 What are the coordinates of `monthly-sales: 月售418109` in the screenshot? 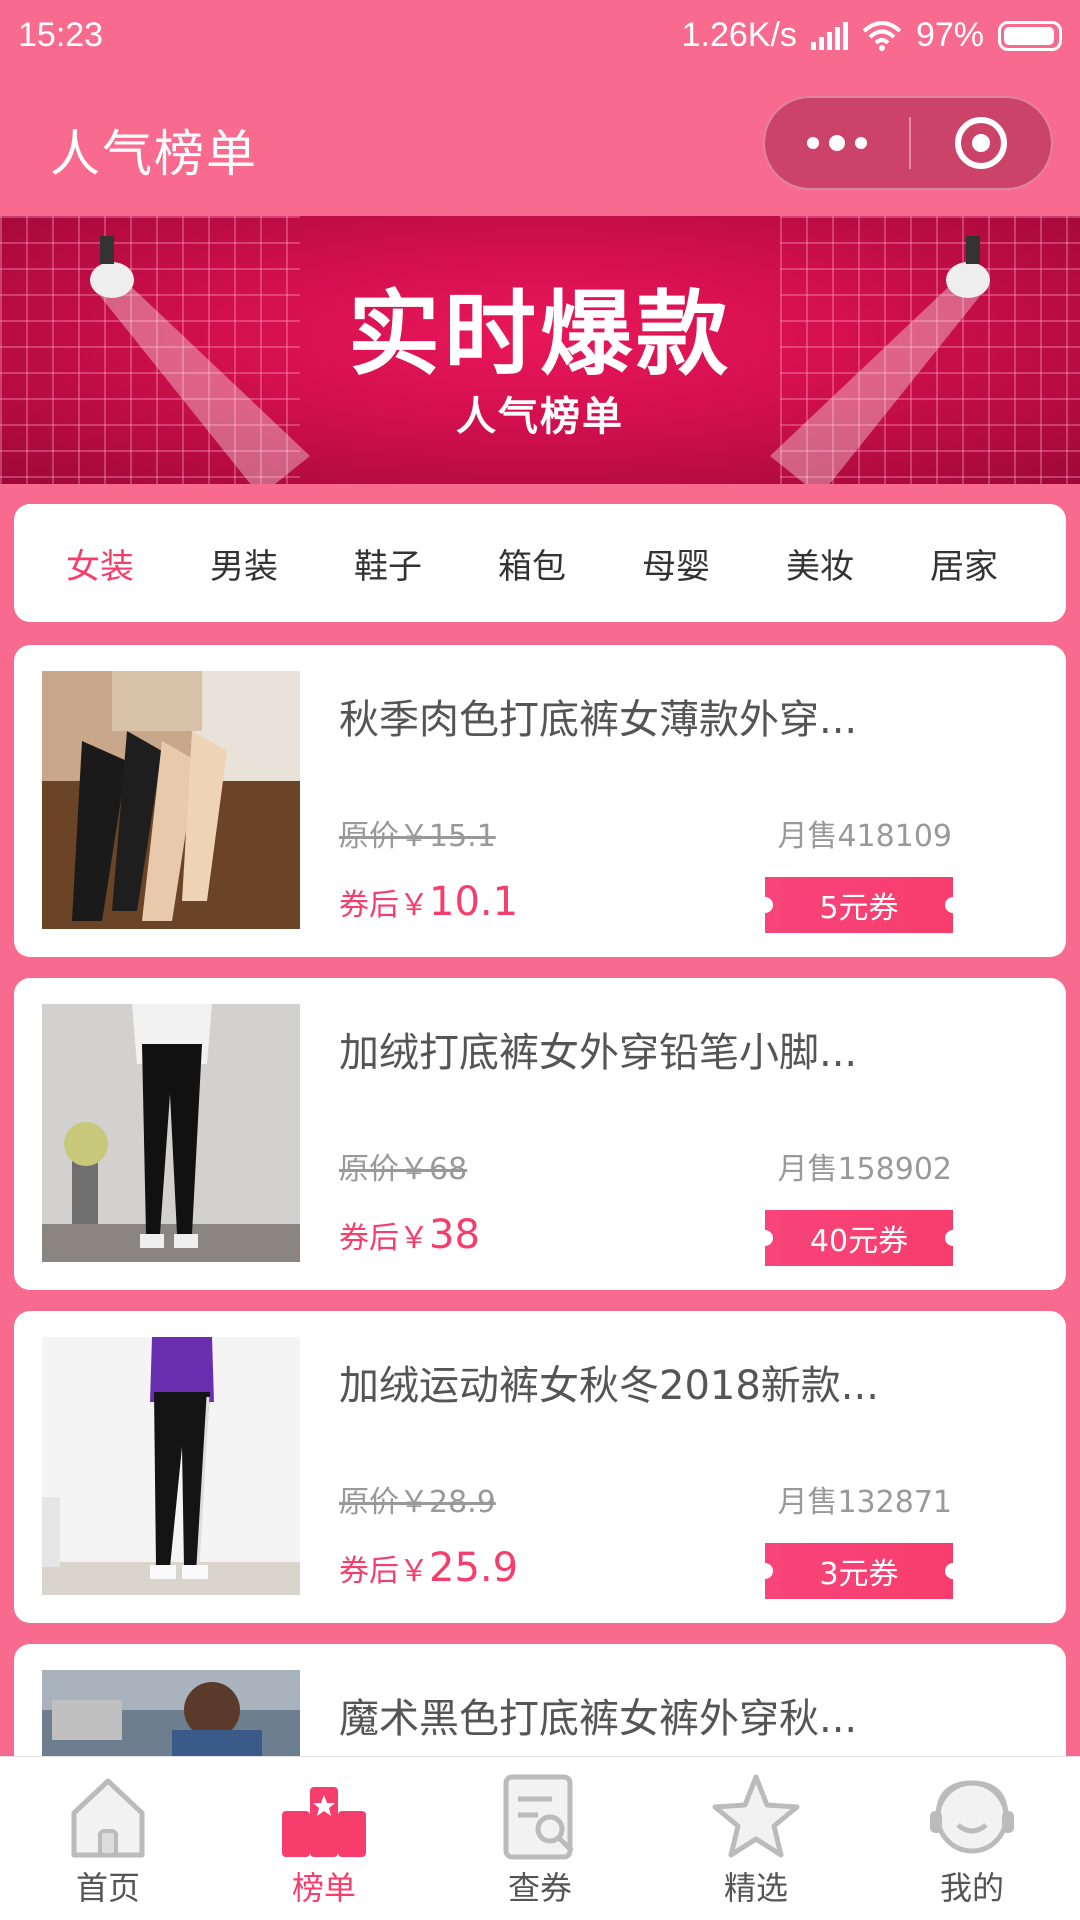 It's located at (864, 836).